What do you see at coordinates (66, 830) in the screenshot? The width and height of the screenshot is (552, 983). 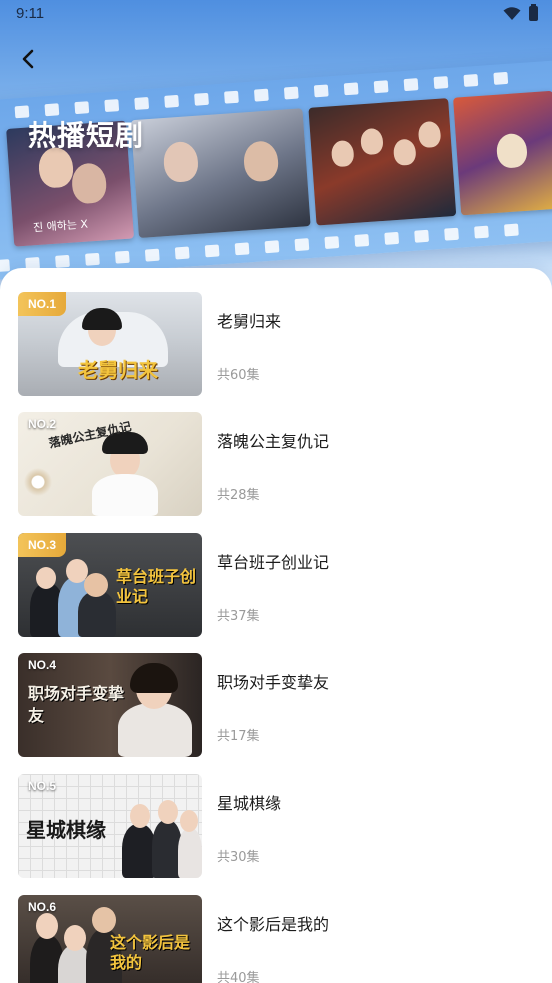 I see `cover-caption: 星城棋缘` at bounding box center [66, 830].